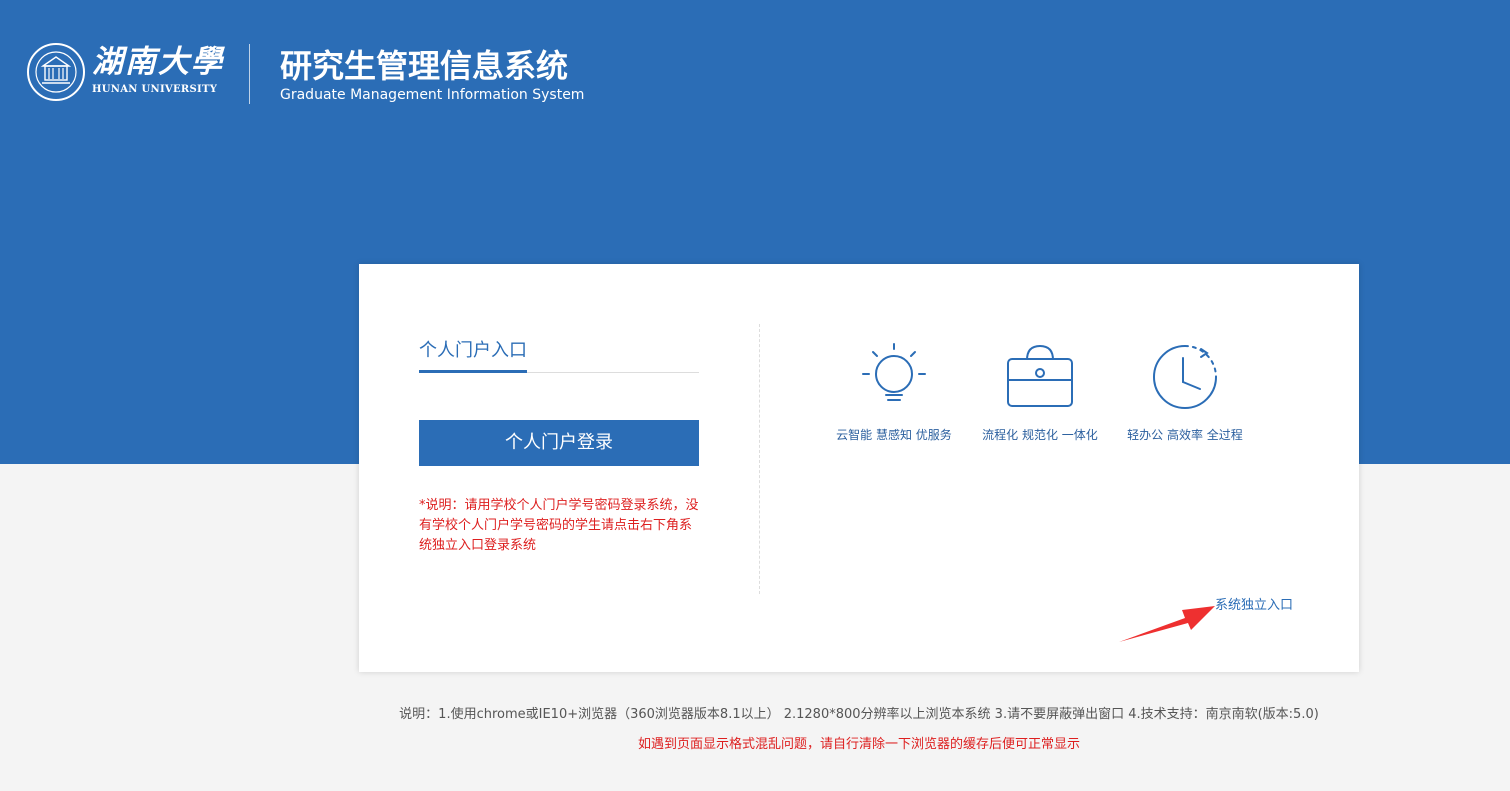 This screenshot has height=791, width=1510. Describe the element at coordinates (894, 435) in the screenshot. I see `feature-caption: 云智能 慧感知 优服务` at that location.